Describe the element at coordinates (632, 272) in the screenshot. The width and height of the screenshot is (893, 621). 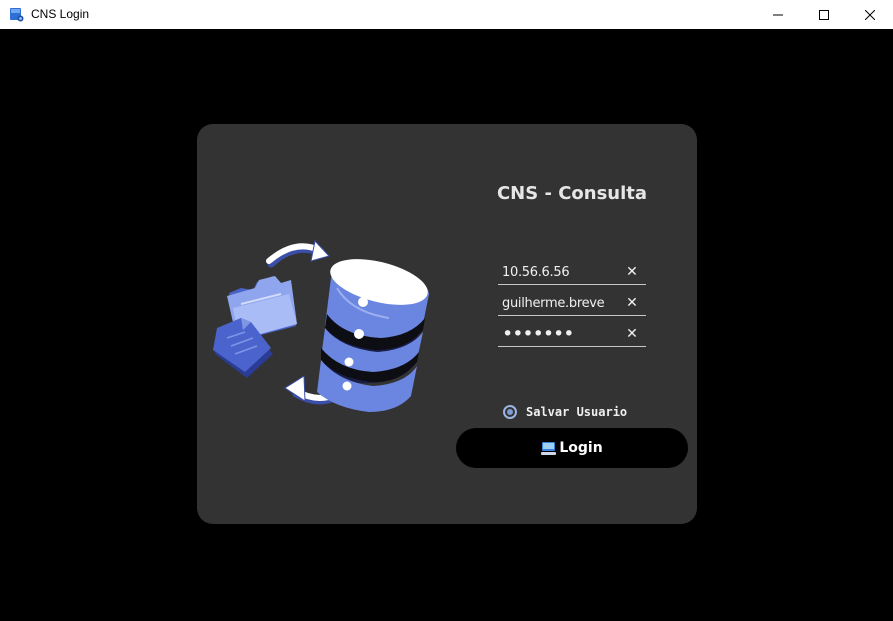
I see `clear-server-button: ✕` at that location.